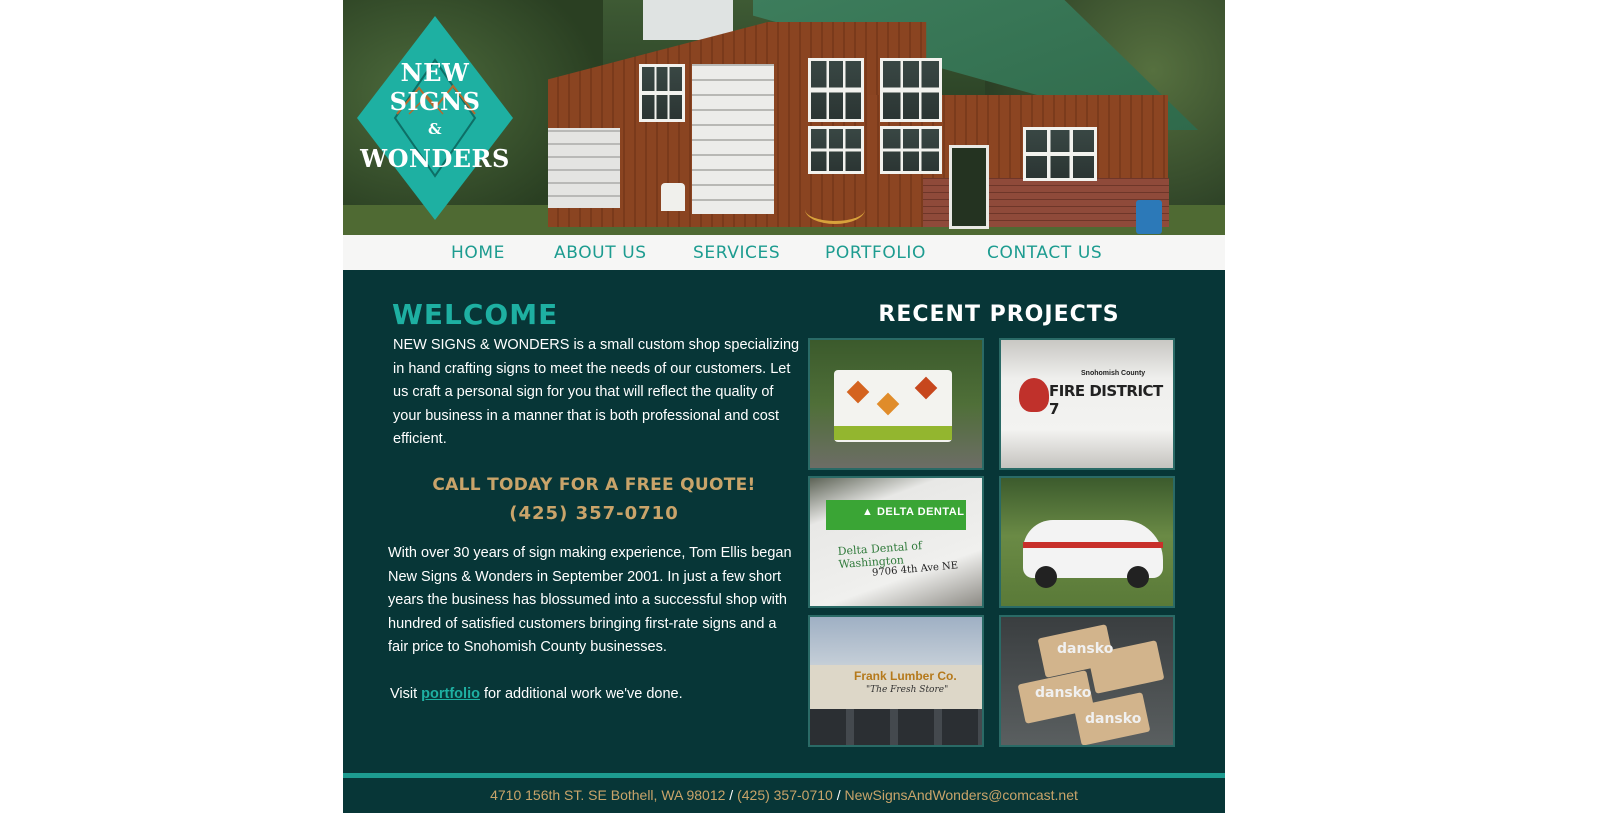  What do you see at coordinates (969, 187) in the screenshot?
I see `barn-door` at bounding box center [969, 187].